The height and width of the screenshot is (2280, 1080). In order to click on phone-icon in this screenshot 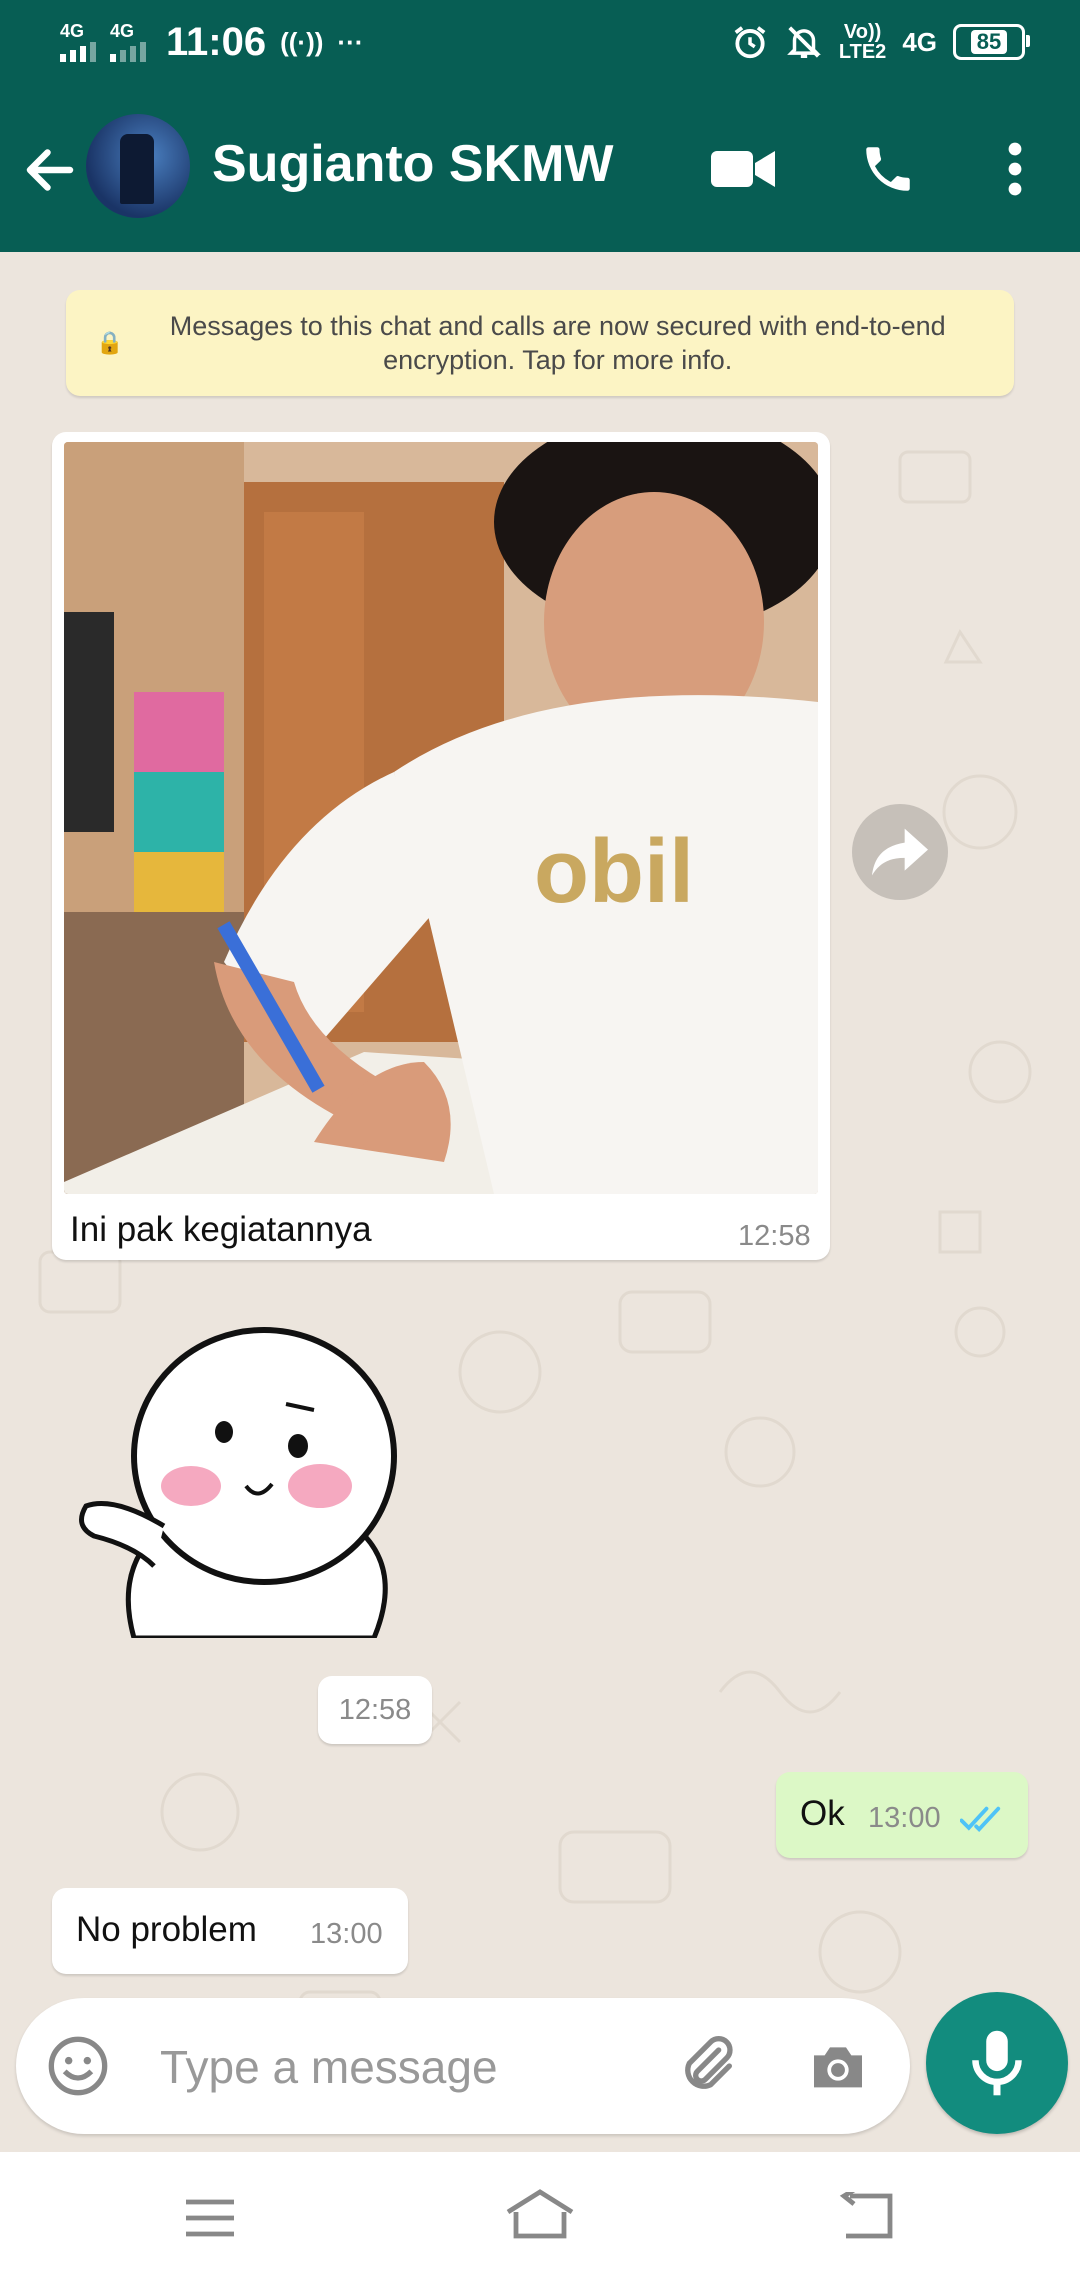, I will do `click(888, 169)`.